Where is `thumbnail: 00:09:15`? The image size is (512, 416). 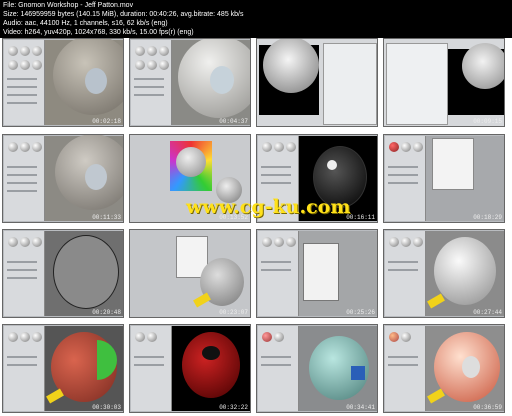 thumbnail: 00:09:15 is located at coordinates (444, 82).